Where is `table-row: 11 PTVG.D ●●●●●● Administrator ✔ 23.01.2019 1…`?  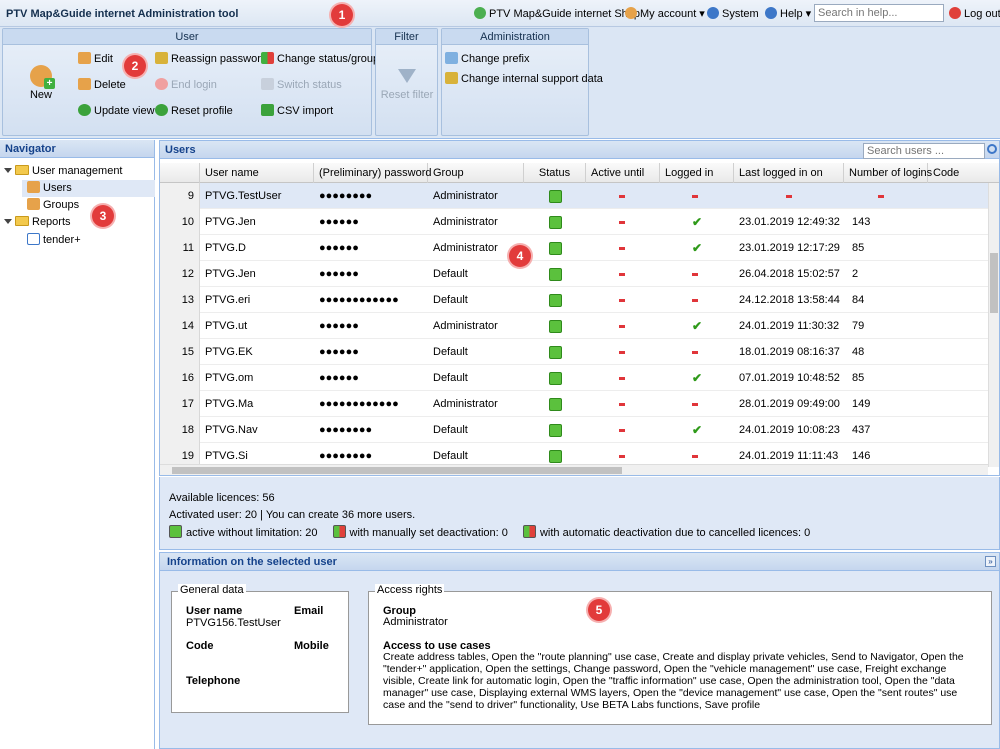 table-row: 11 PTVG.D ●●●●●● Administrator ✔ 23.01.2019 1… is located at coordinates (574, 248).